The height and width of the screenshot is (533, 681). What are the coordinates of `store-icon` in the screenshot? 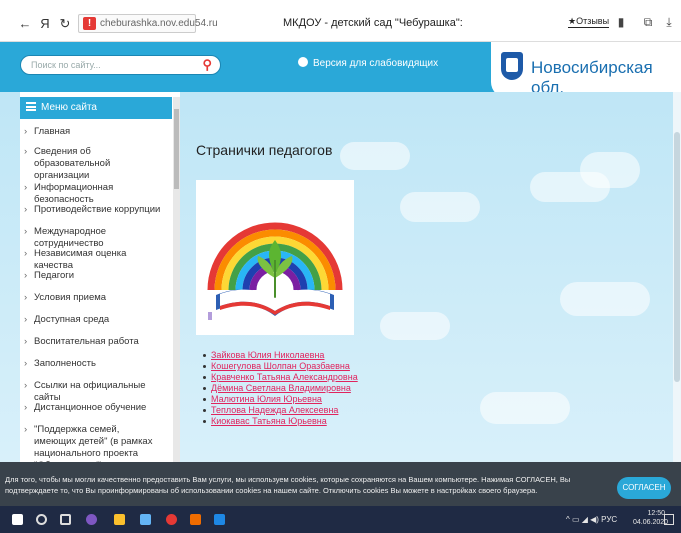 It's located at (145, 519).